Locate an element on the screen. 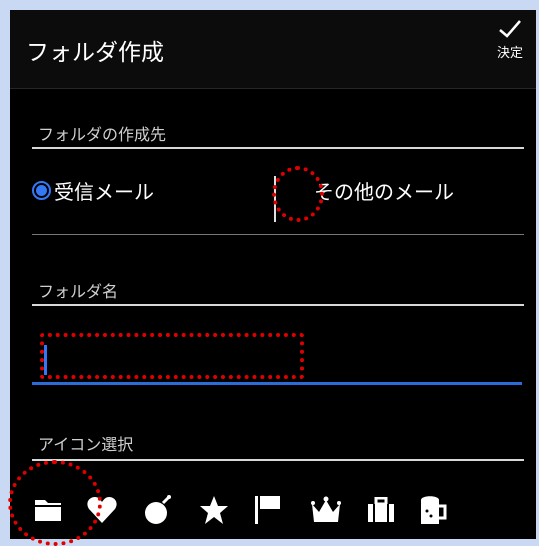  icon-picker is located at coordinates (278, 505).